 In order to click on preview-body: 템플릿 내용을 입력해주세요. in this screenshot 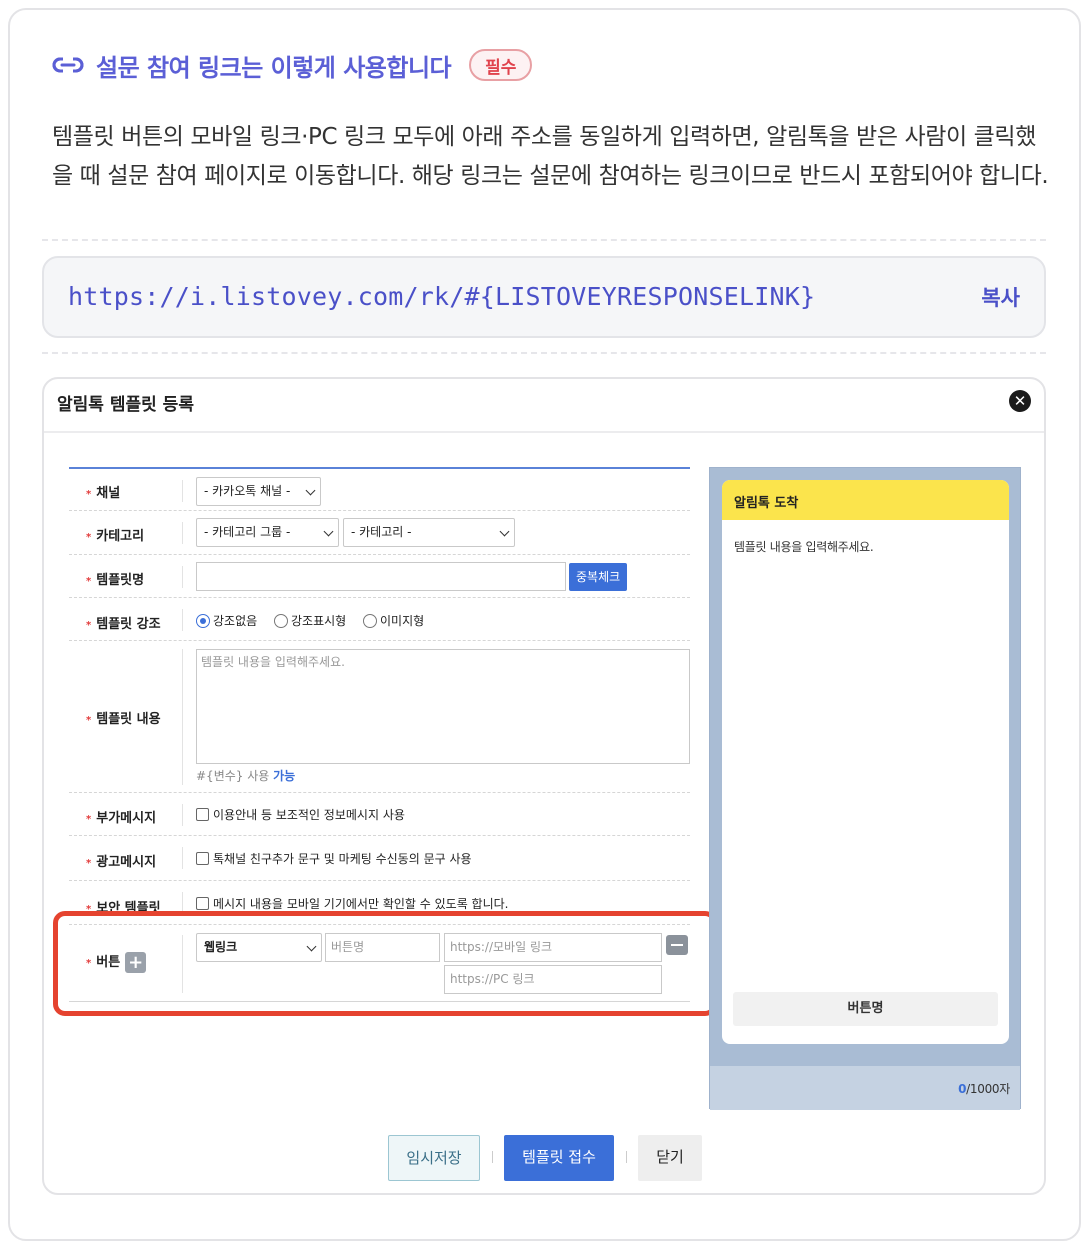, I will do `click(804, 547)`.